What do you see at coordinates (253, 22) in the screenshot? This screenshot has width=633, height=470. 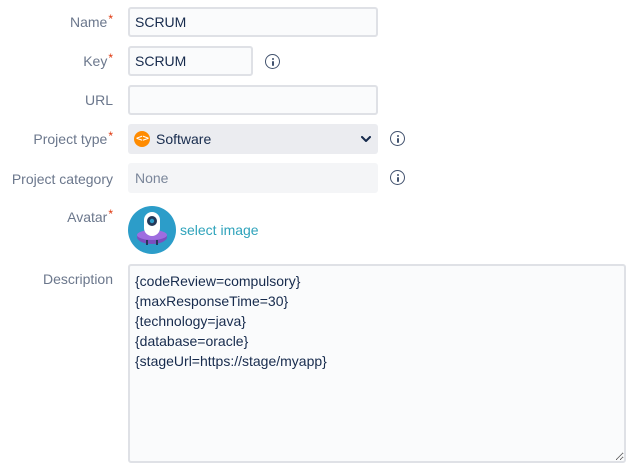 I see `name-input` at bounding box center [253, 22].